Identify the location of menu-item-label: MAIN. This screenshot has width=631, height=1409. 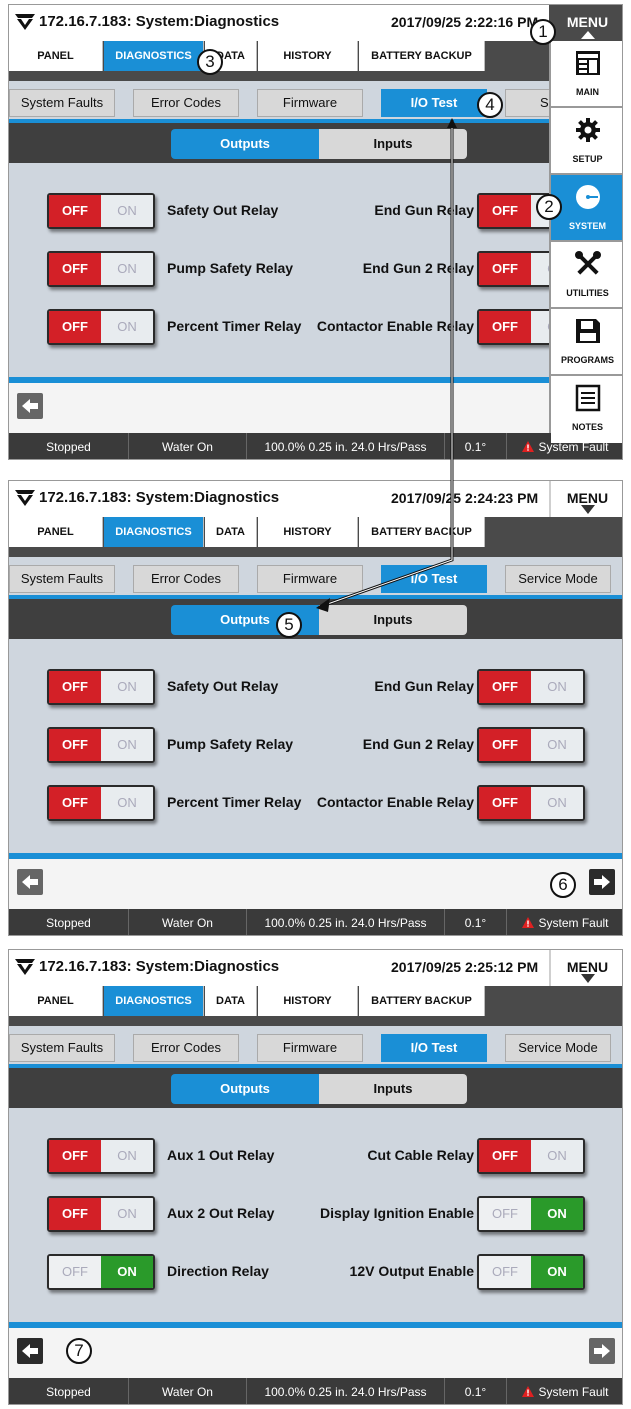
(587, 92).